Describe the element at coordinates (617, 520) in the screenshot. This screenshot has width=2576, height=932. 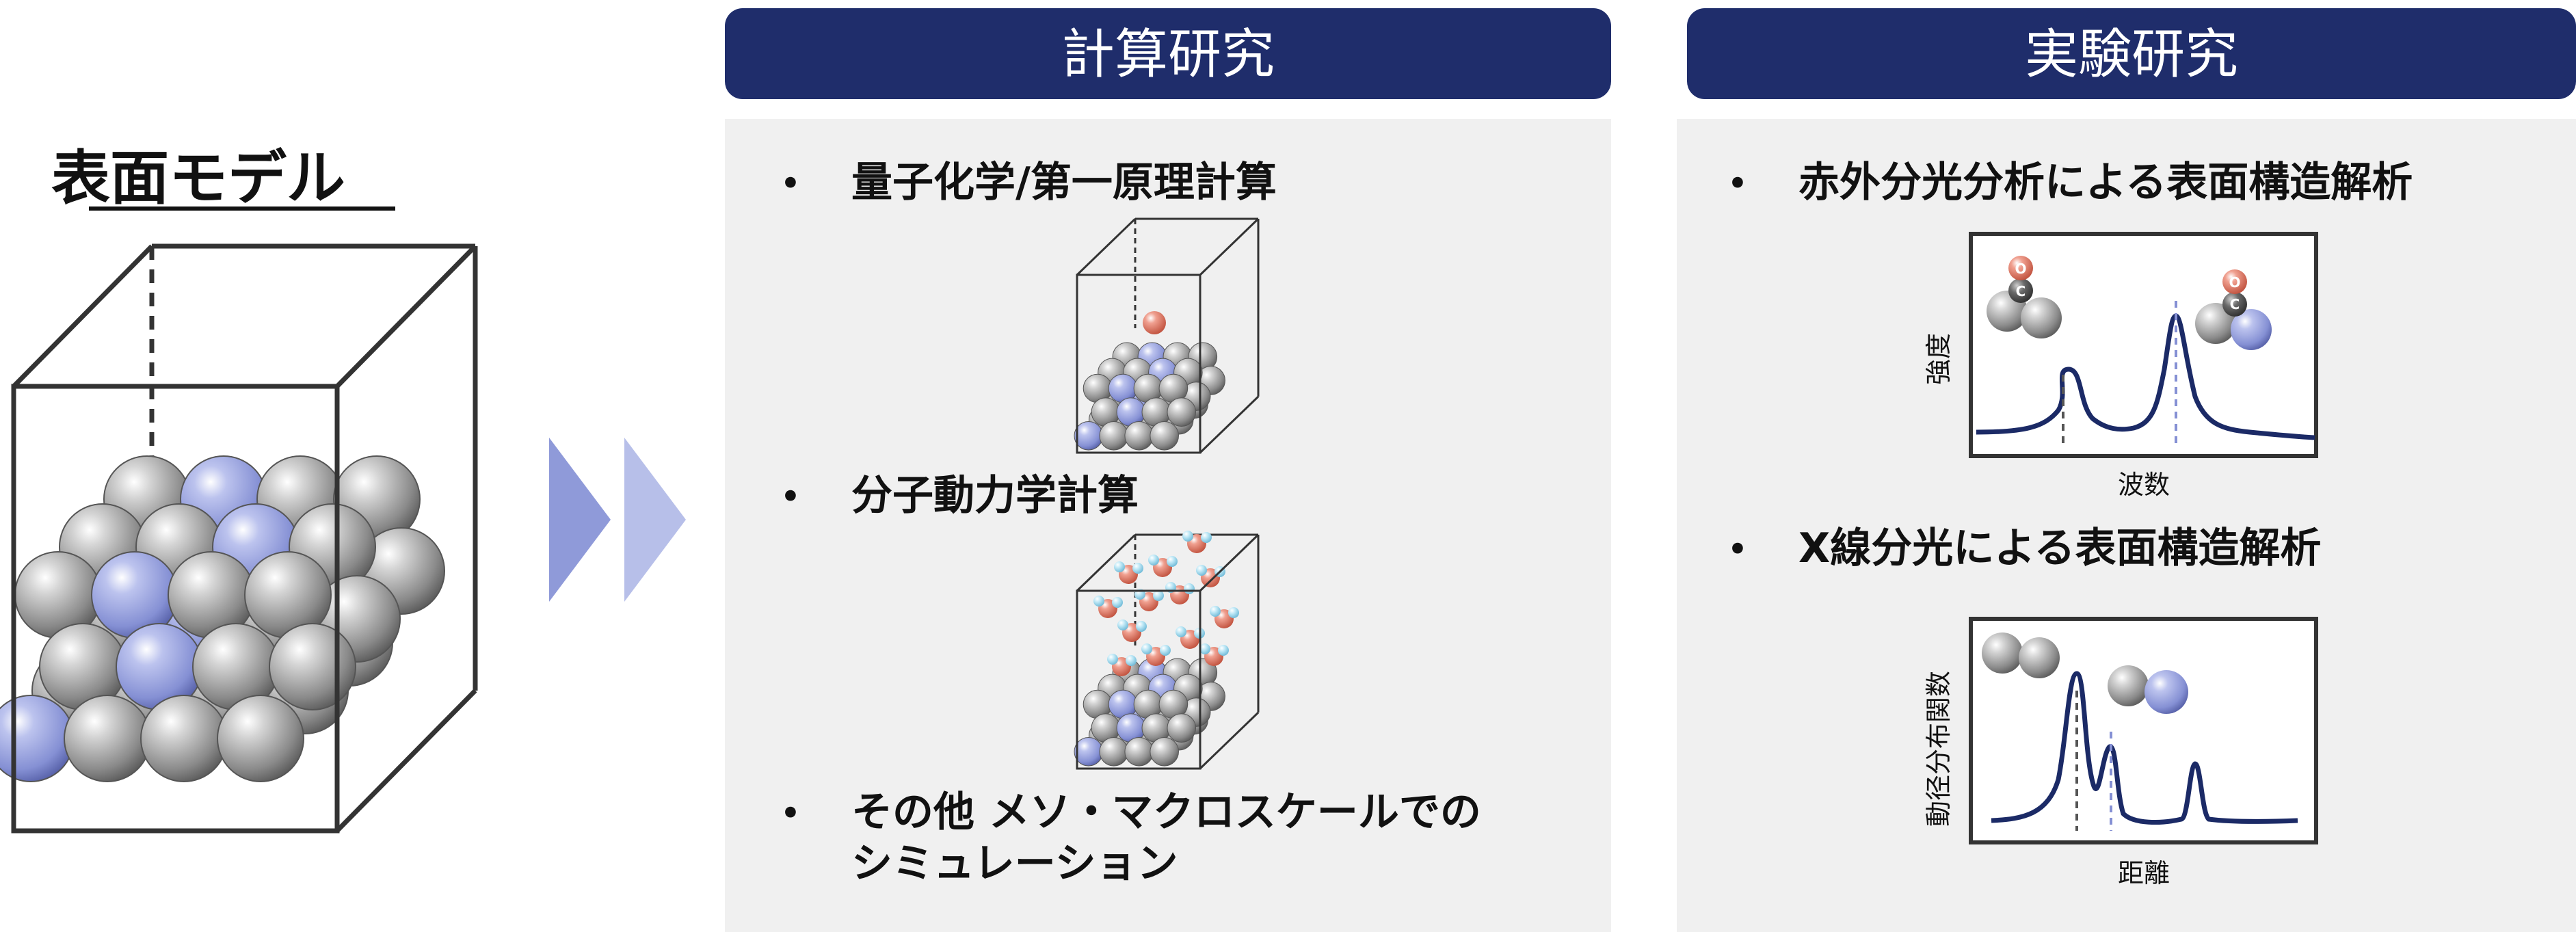
I see `flow-arrows` at that location.